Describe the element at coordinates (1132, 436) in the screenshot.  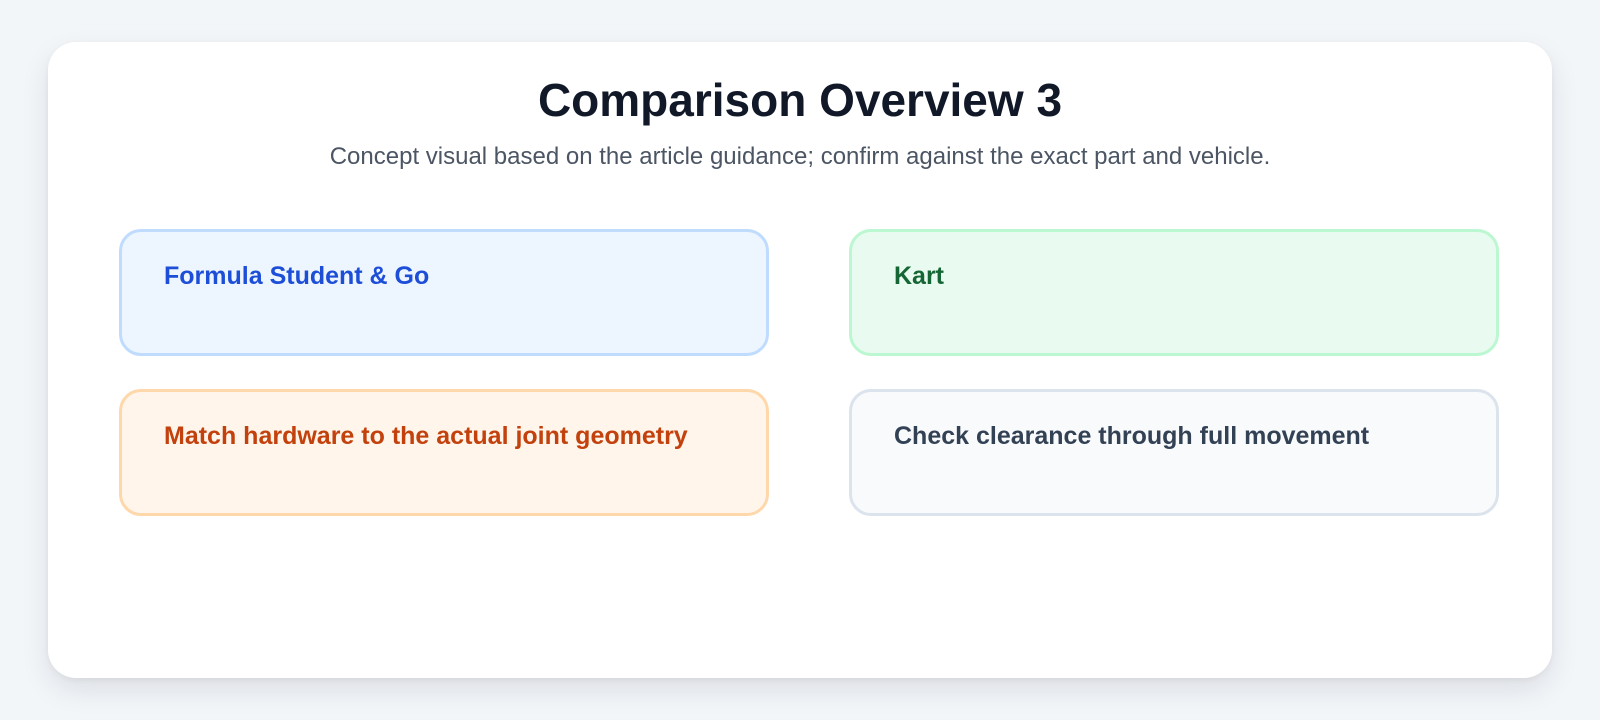
I see `comparison-box-label: Check clearance through full movement` at that location.